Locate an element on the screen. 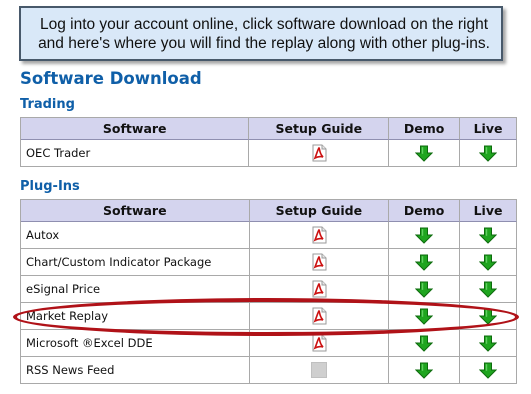 This screenshot has width=531, height=394. software-name: Market Replay is located at coordinates (135, 316).